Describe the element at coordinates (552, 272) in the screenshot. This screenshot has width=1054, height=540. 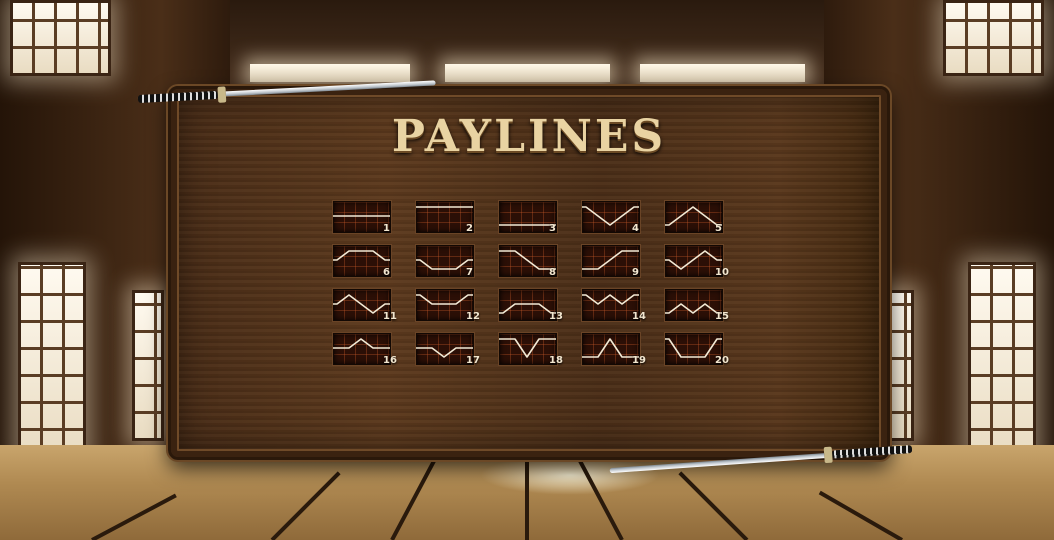
I see `payline-number: 8` at that location.